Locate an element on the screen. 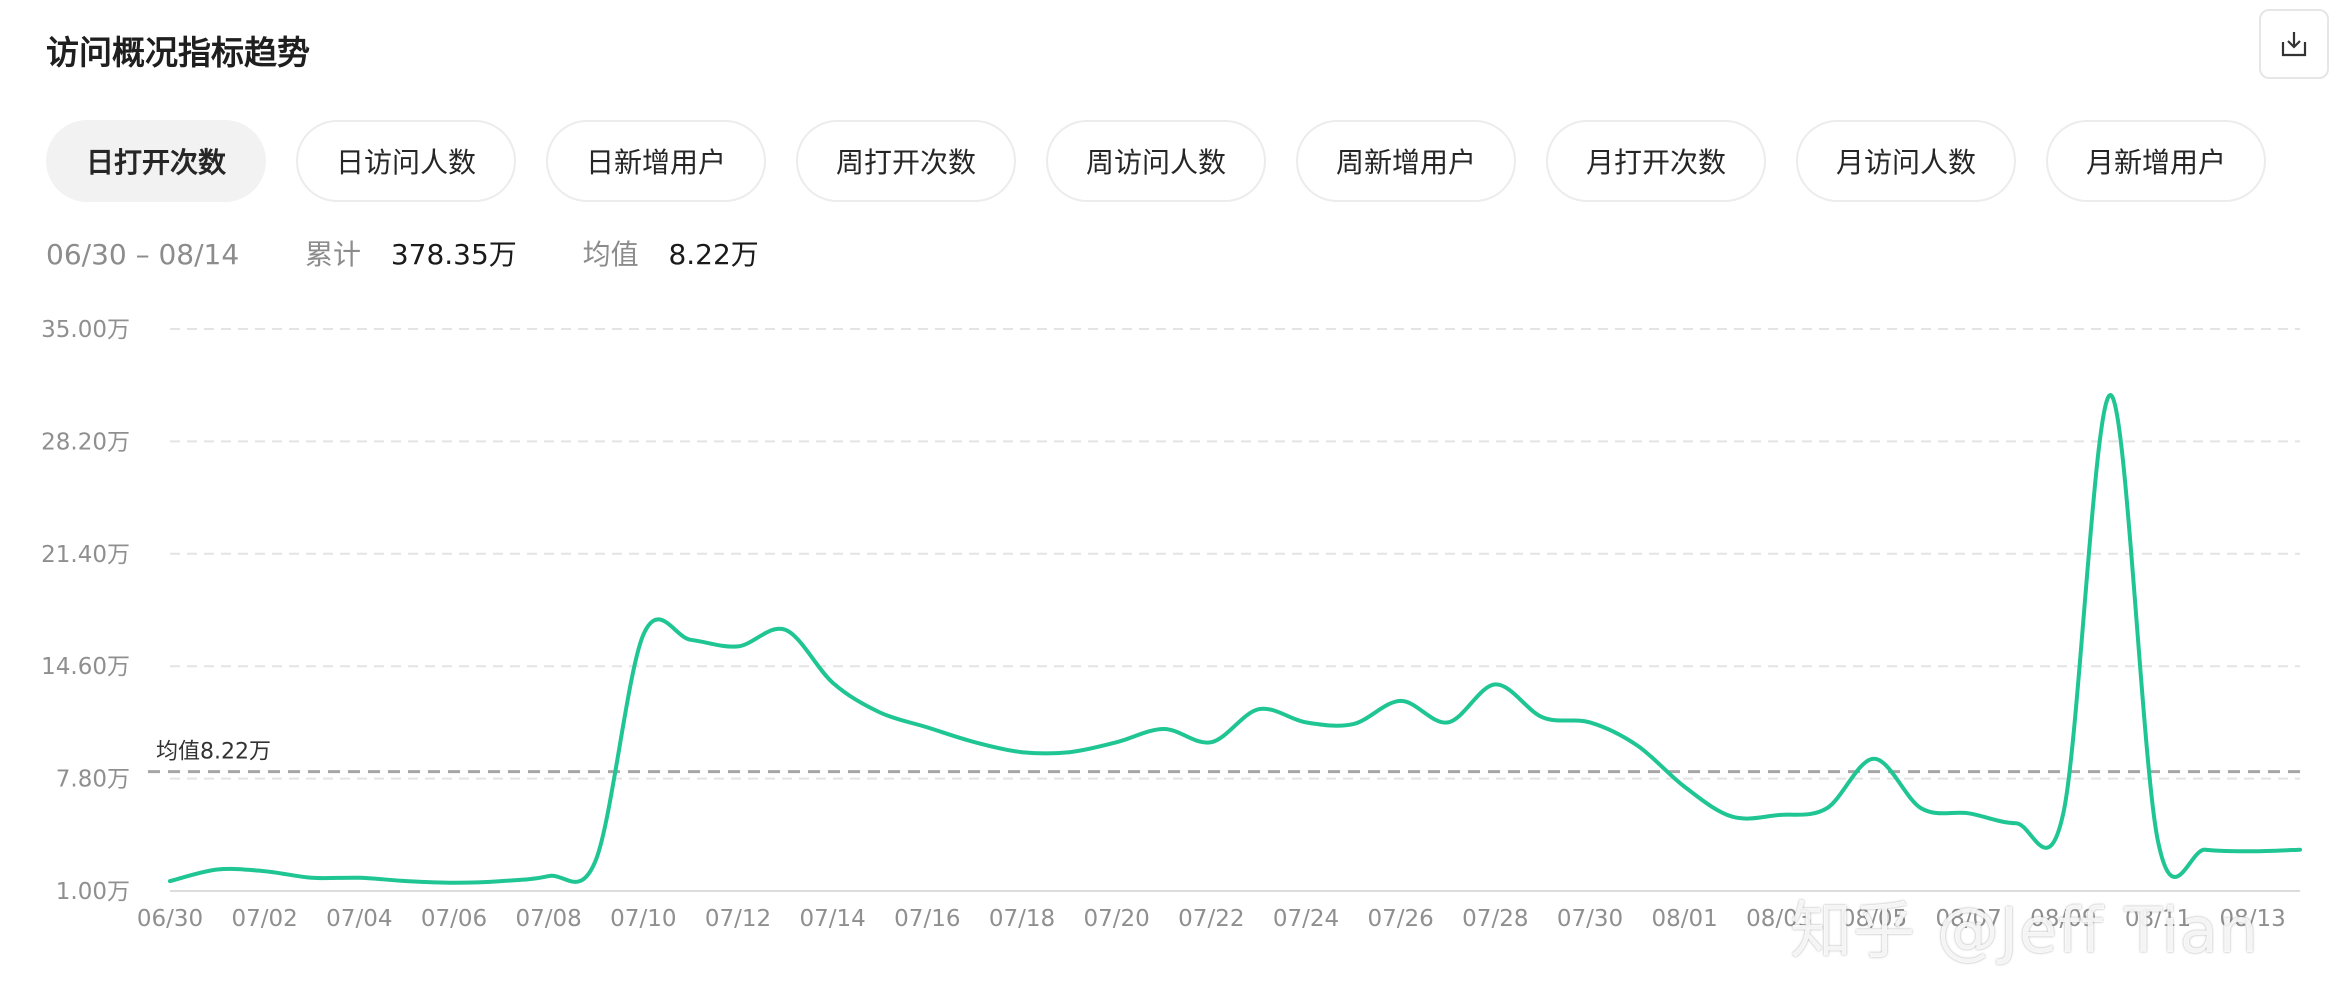  x-tick-label: 07/06 is located at coordinates (454, 919).